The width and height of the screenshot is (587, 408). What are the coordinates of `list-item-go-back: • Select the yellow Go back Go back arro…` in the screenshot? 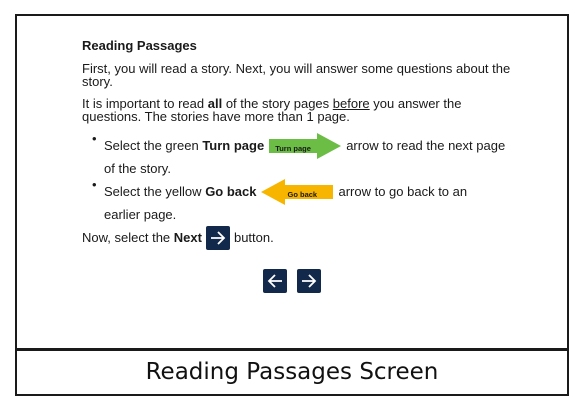 It's located at (307, 201).